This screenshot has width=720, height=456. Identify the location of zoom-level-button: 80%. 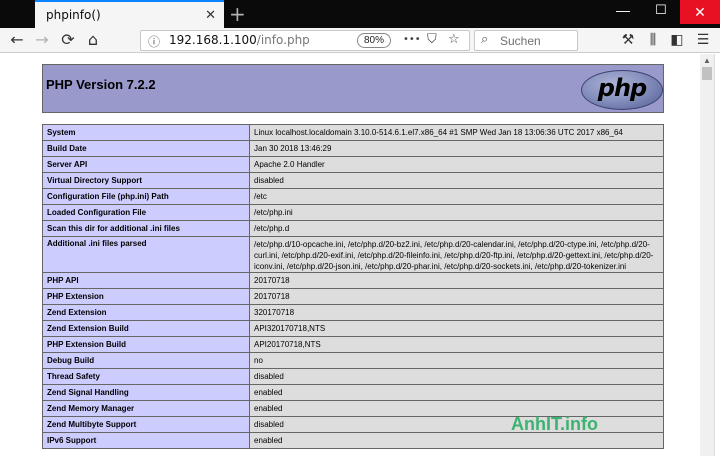
(374, 40).